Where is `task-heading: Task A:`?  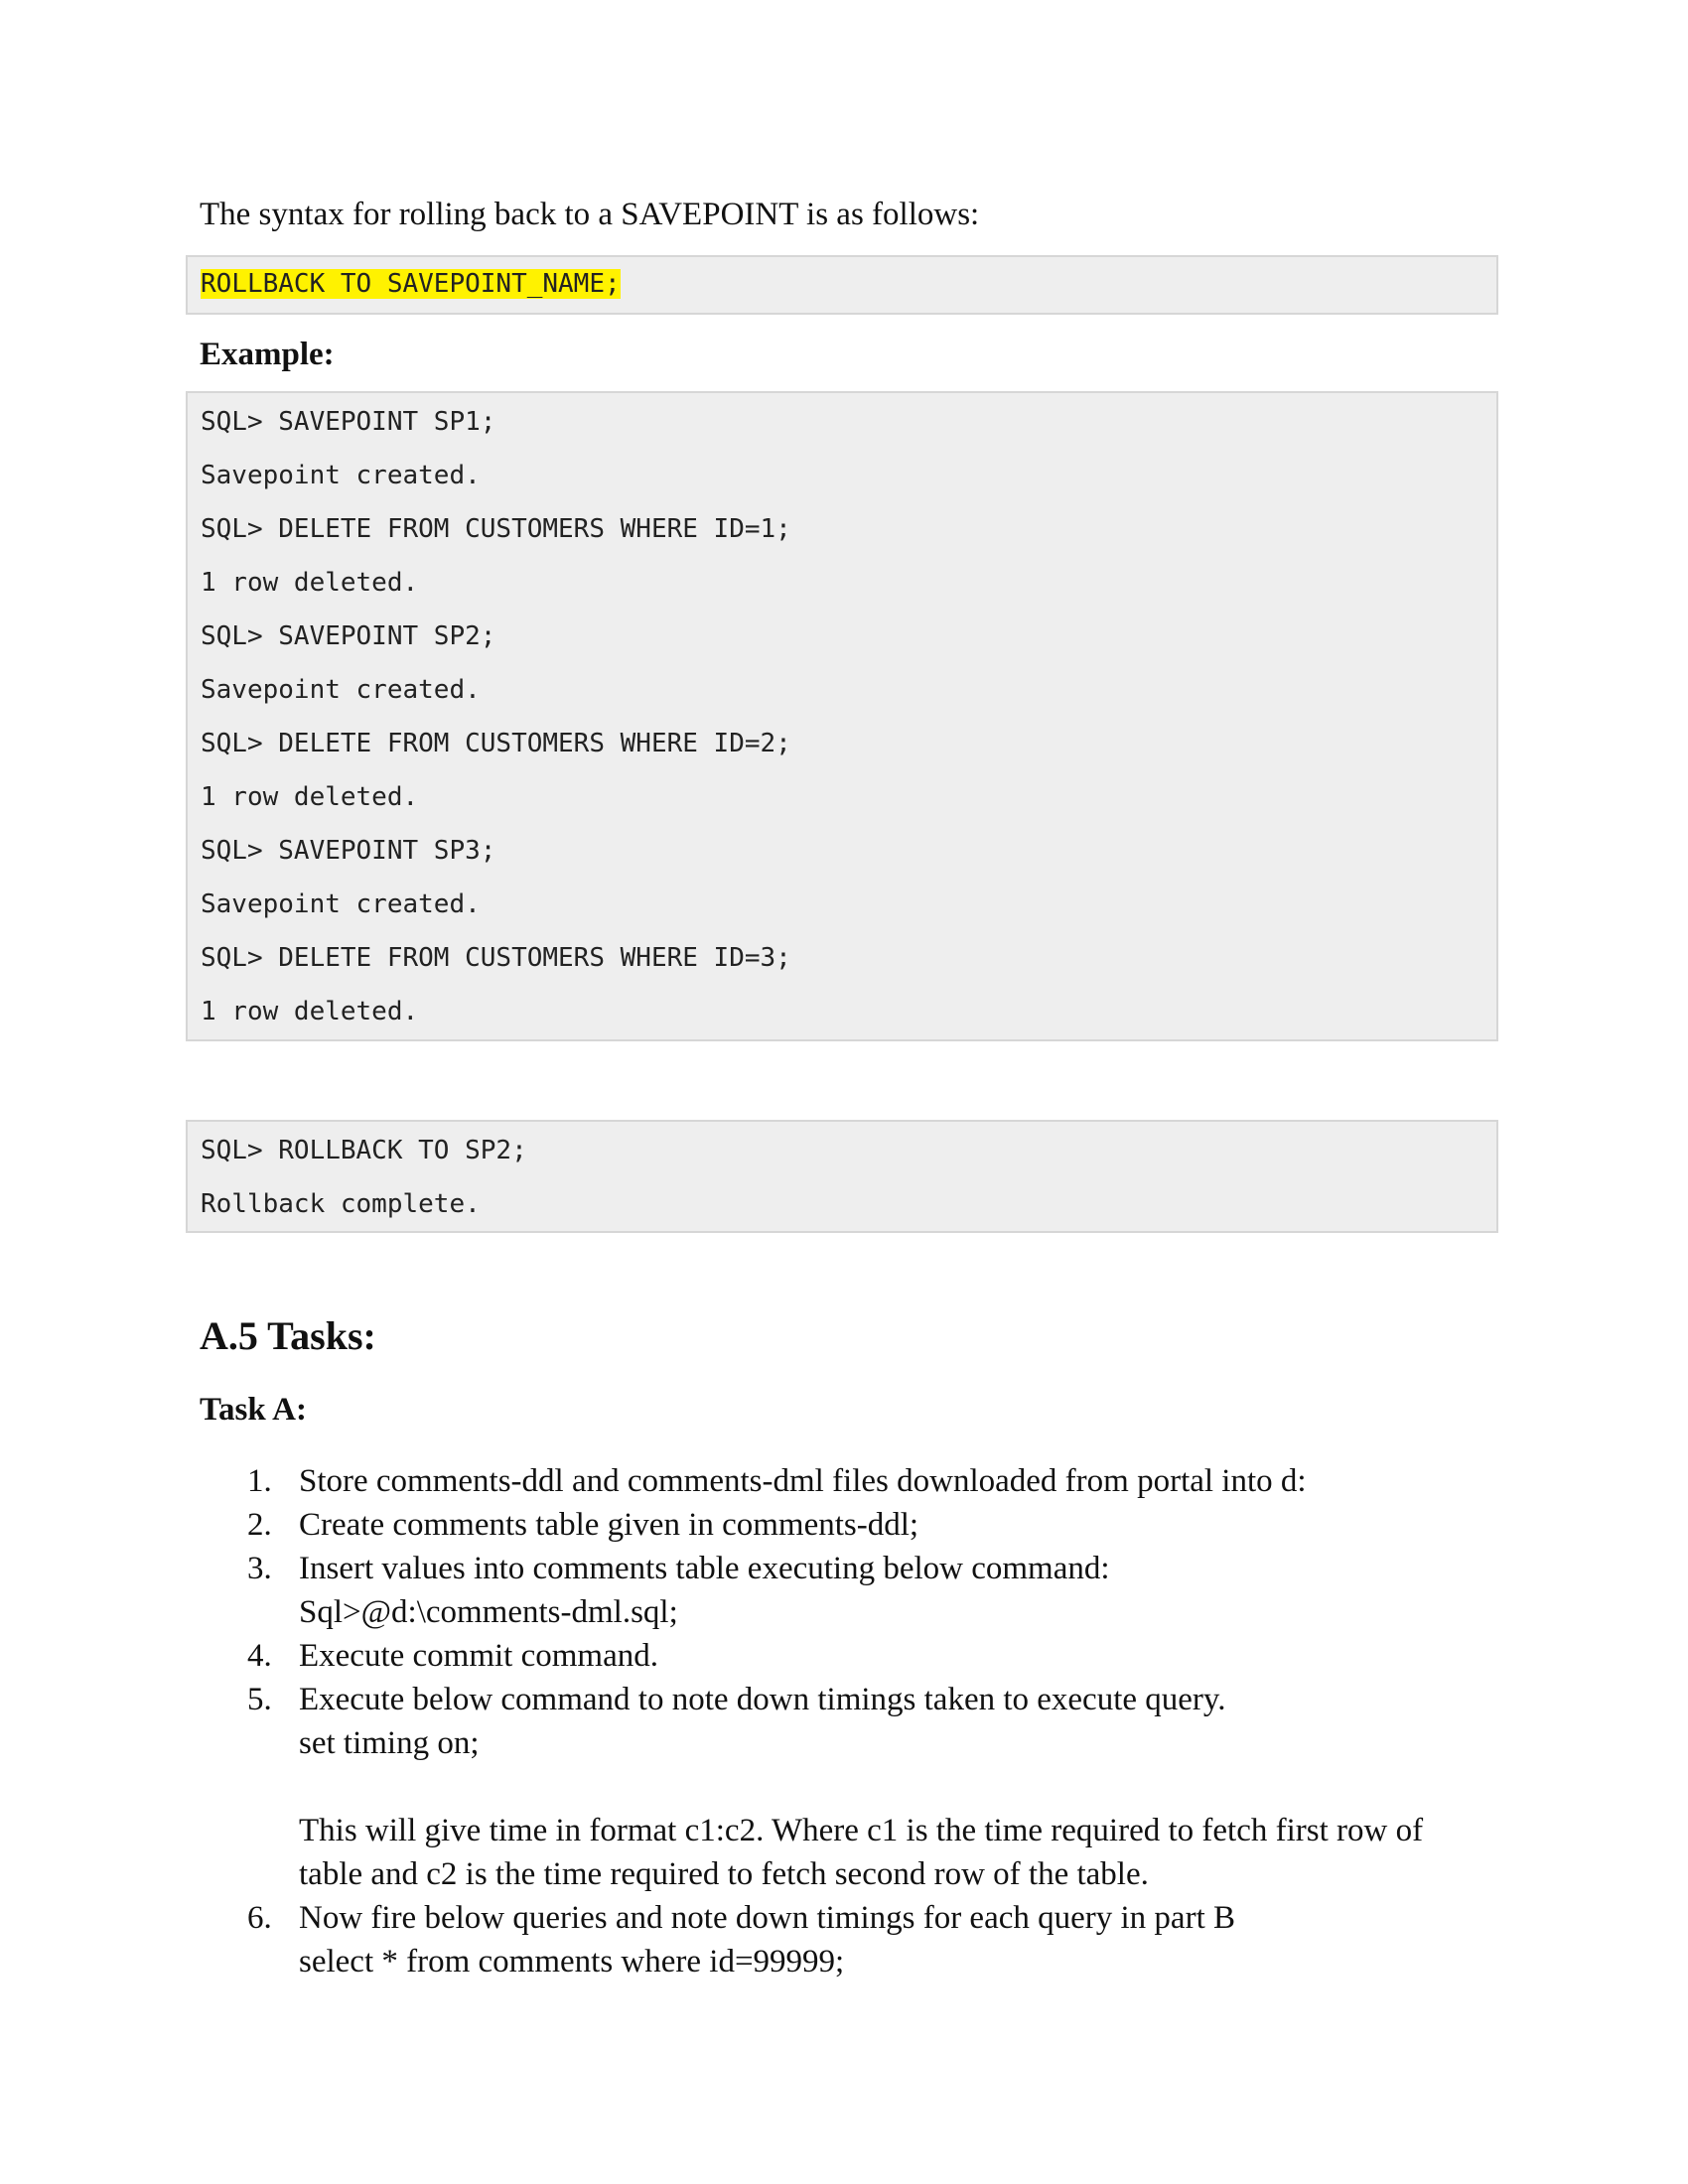 task-heading: Task A: is located at coordinates (253, 1410).